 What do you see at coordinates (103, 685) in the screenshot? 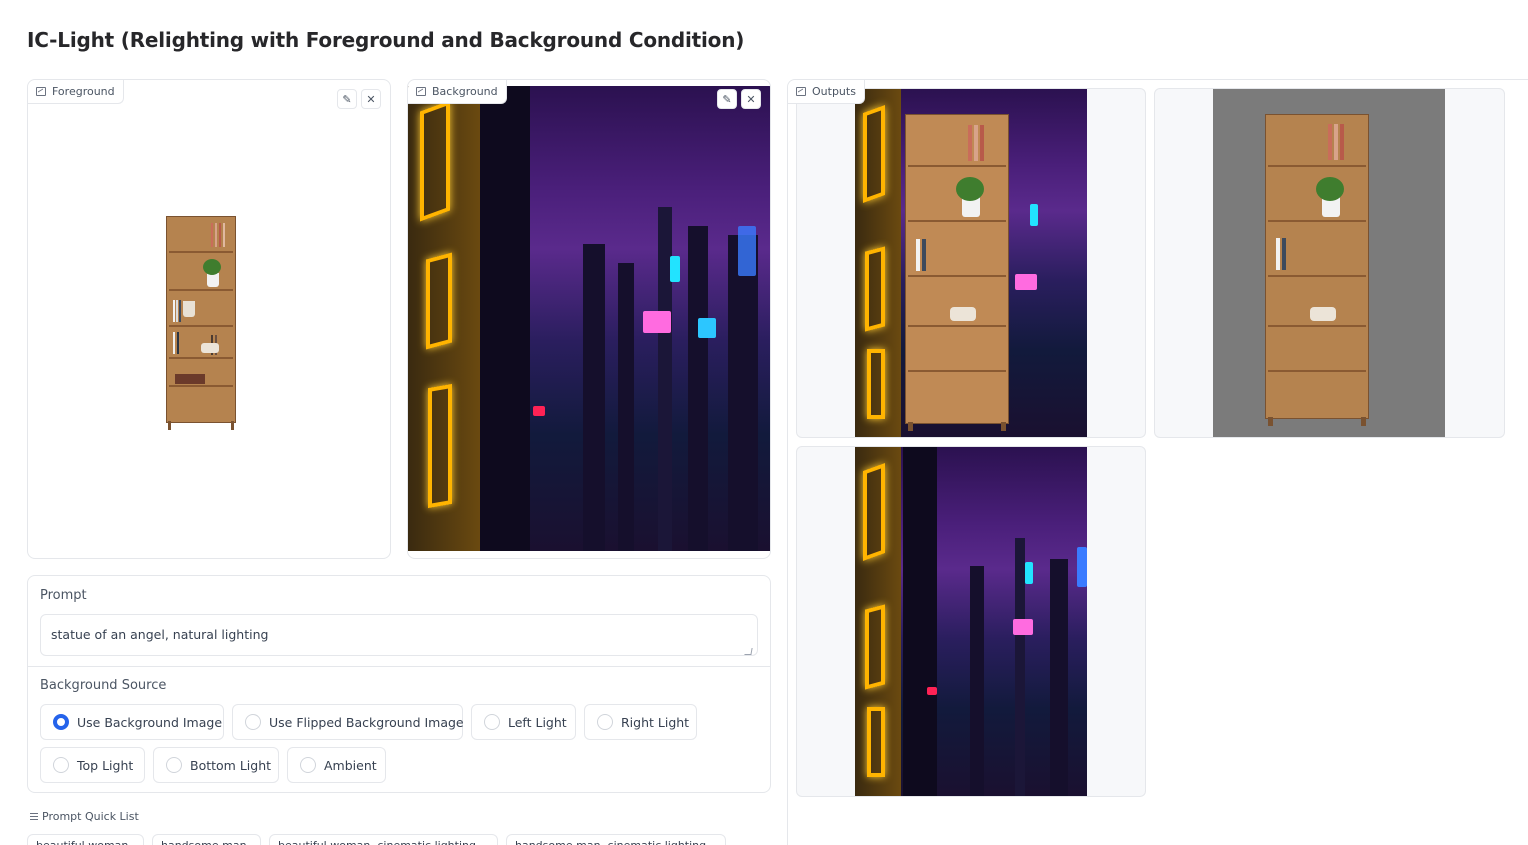
I see `background-source-label: Background Source` at bounding box center [103, 685].